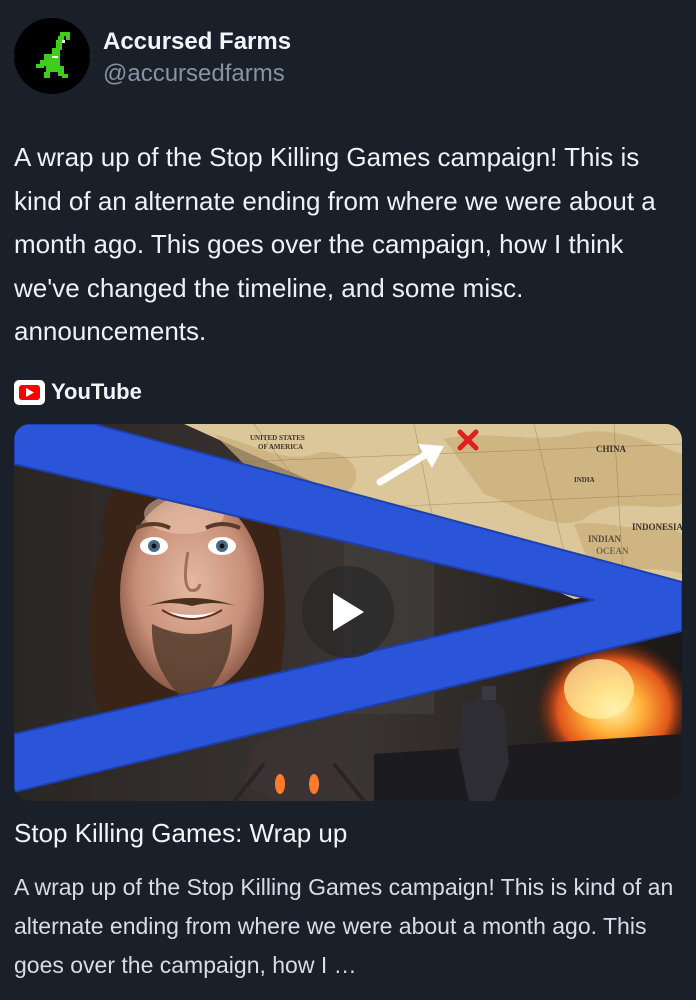  What do you see at coordinates (194, 74) in the screenshot?
I see `author-handle: @accursedfarms` at bounding box center [194, 74].